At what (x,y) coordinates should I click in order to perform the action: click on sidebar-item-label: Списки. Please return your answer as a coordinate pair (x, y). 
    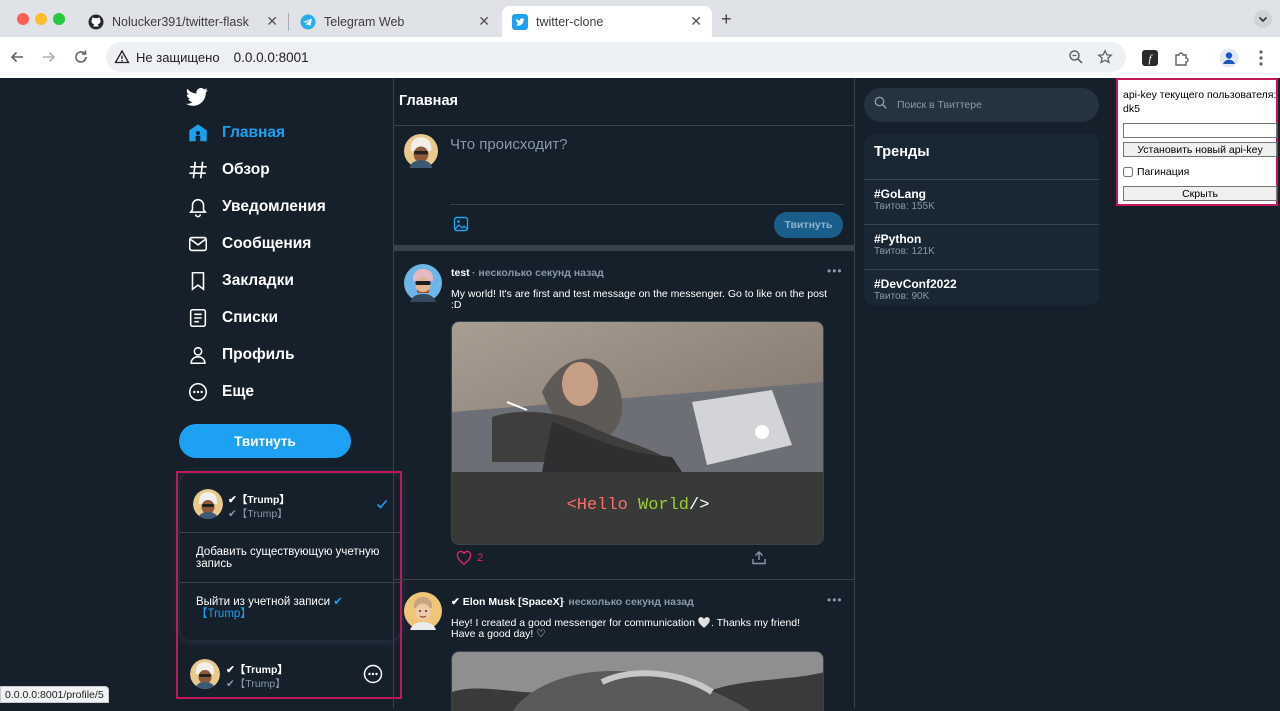
    Looking at the image, I should click on (250, 317).